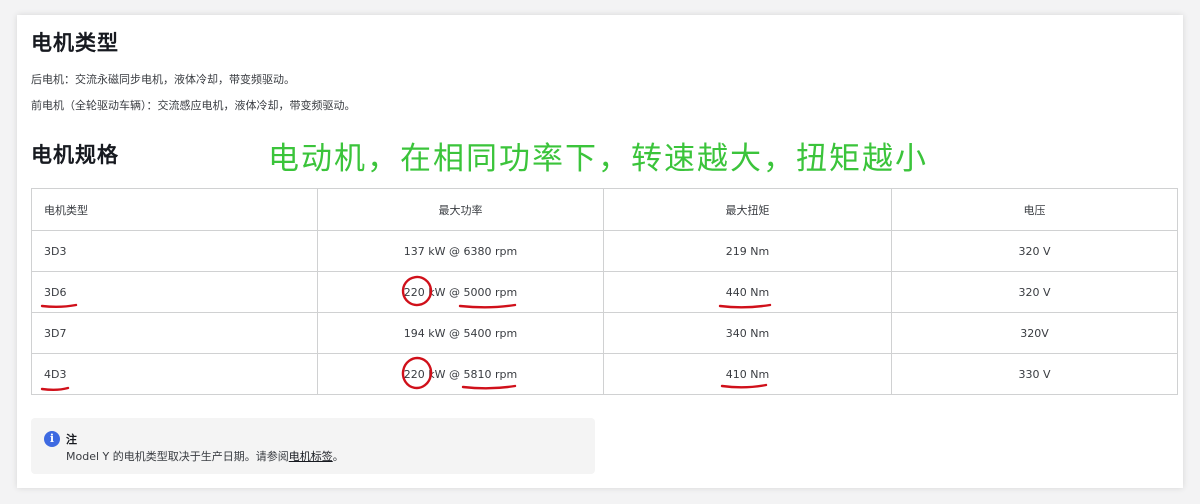 This screenshot has width=1200, height=504. I want to click on info-icon: i, so click(52, 439).